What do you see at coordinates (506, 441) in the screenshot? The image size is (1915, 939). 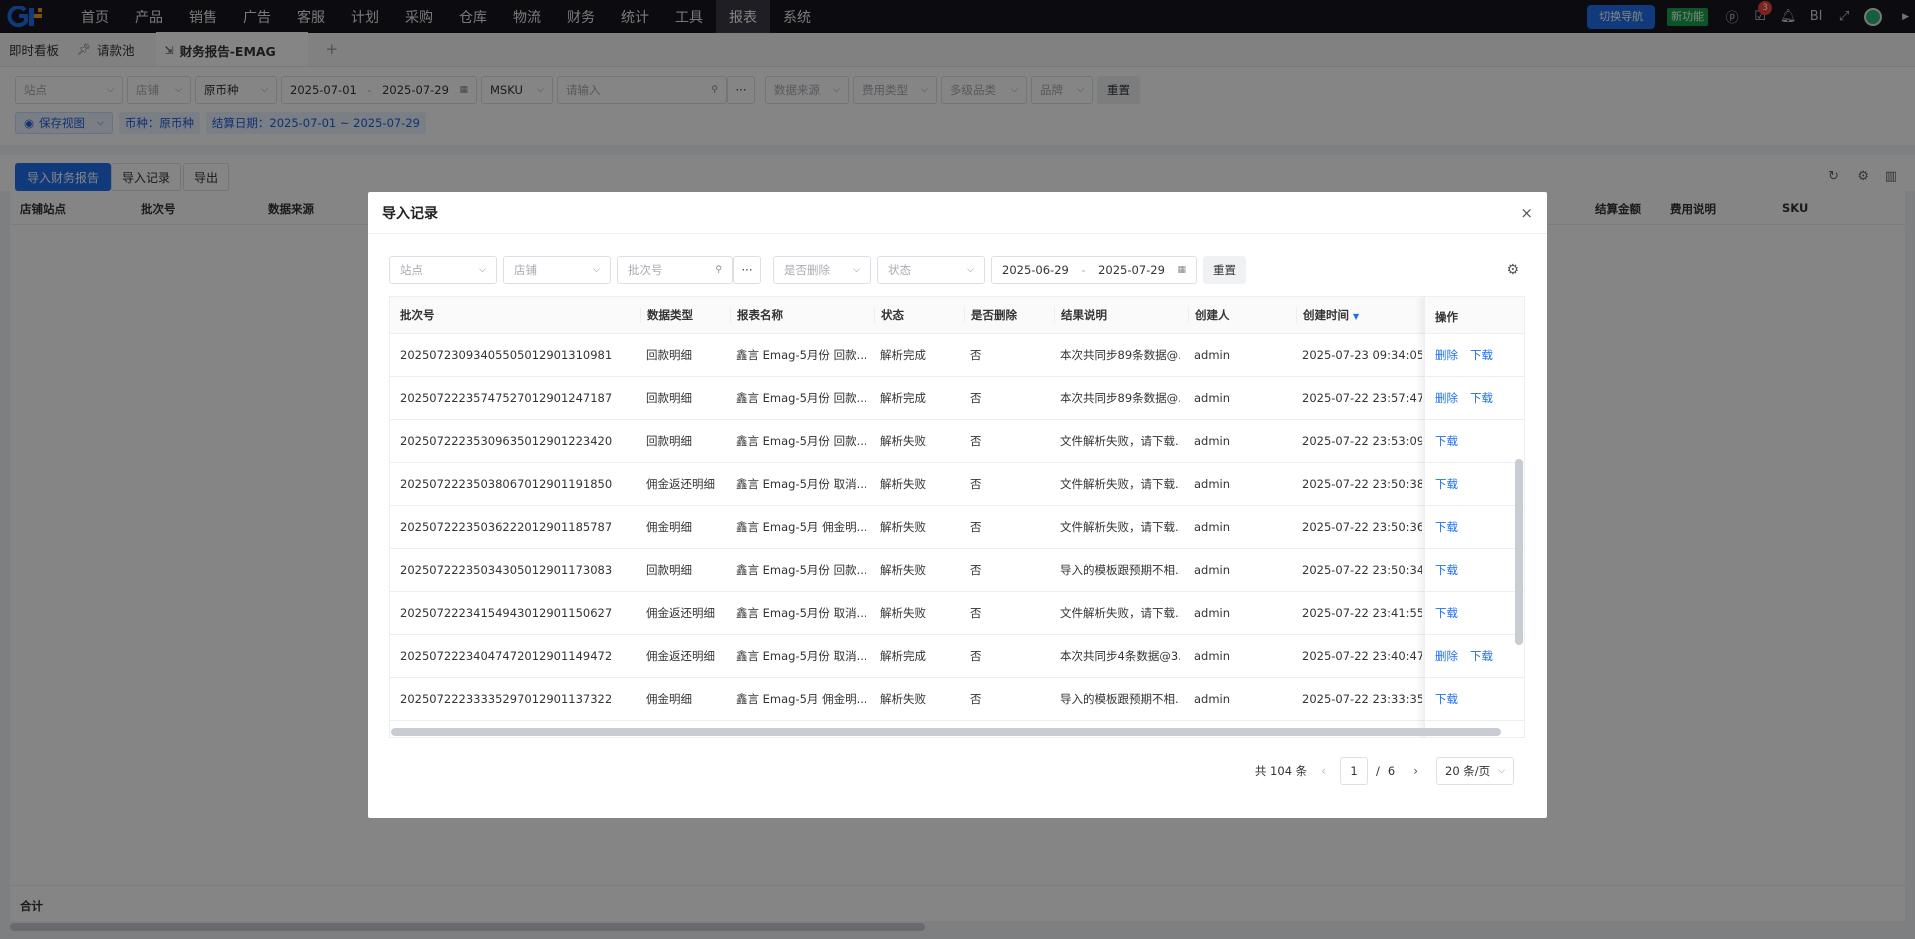 I see `cell-batch: 20250722235309635012901223420` at bounding box center [506, 441].